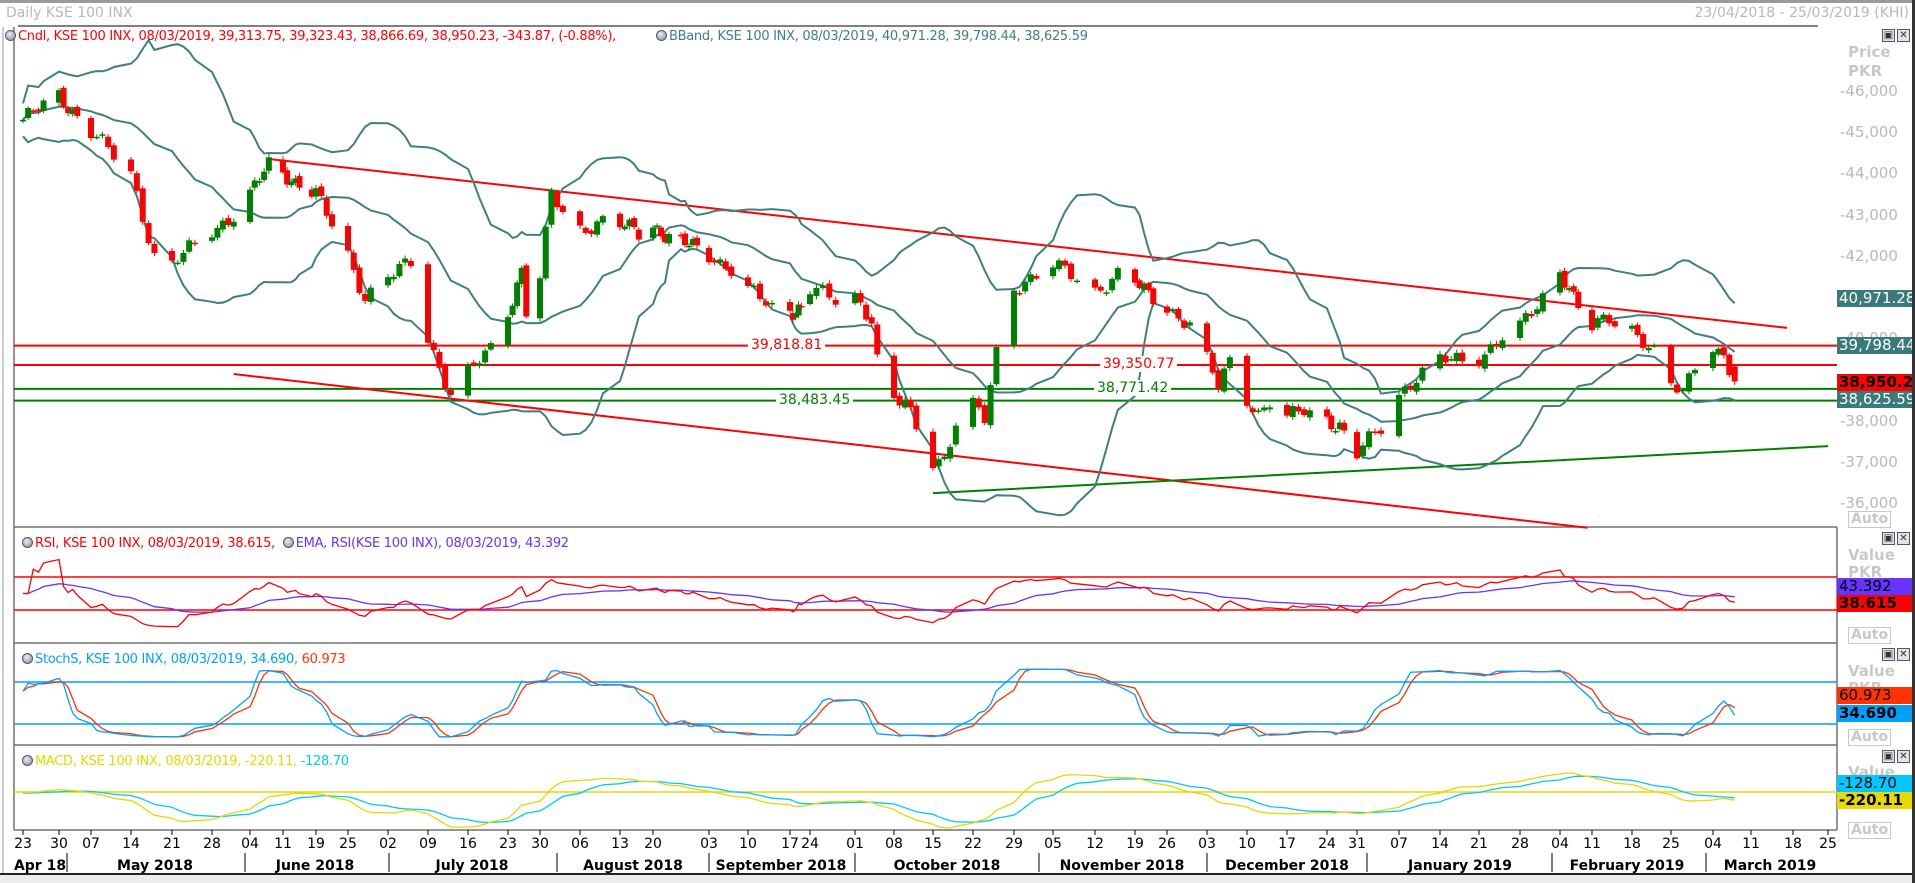 The image size is (1915, 883). Describe the element at coordinates (947, 866) in the screenshot. I see `x-month-label: October 2018` at that location.